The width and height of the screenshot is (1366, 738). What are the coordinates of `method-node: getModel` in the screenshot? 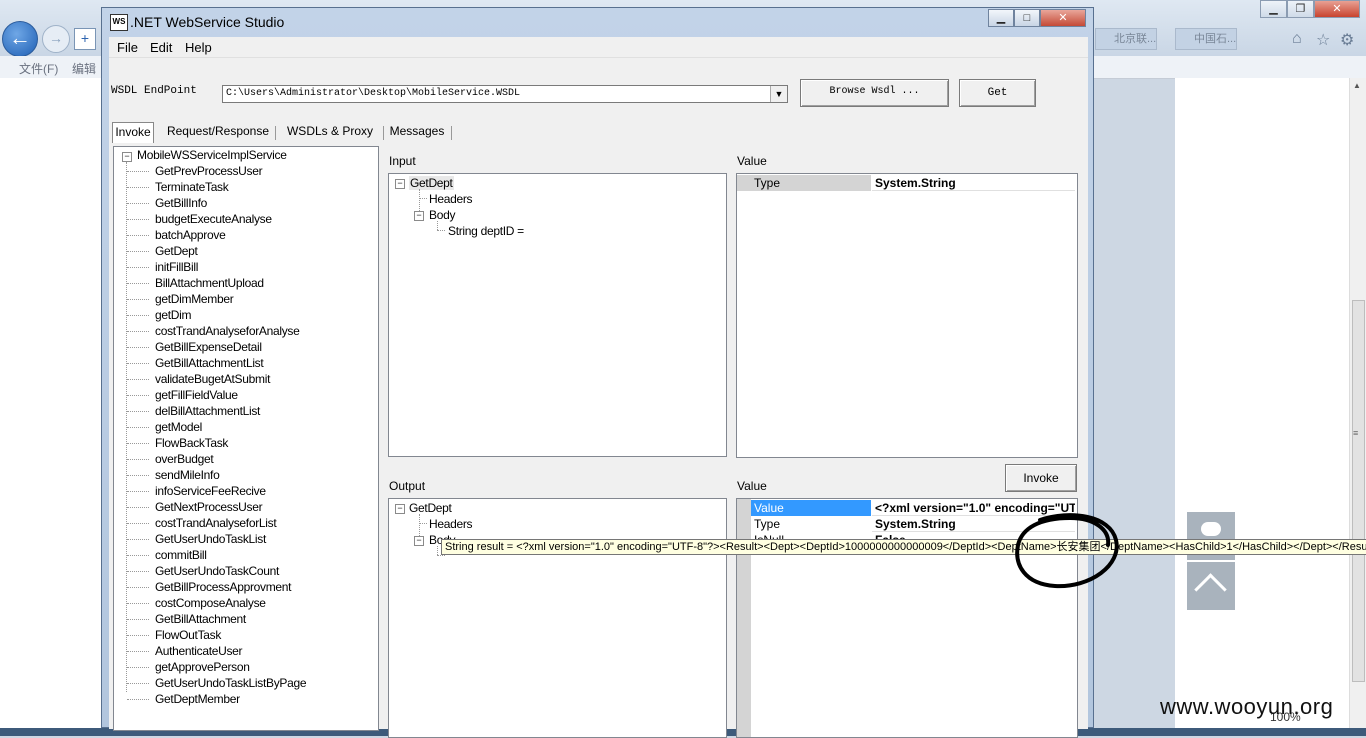 It's located at (178, 427).